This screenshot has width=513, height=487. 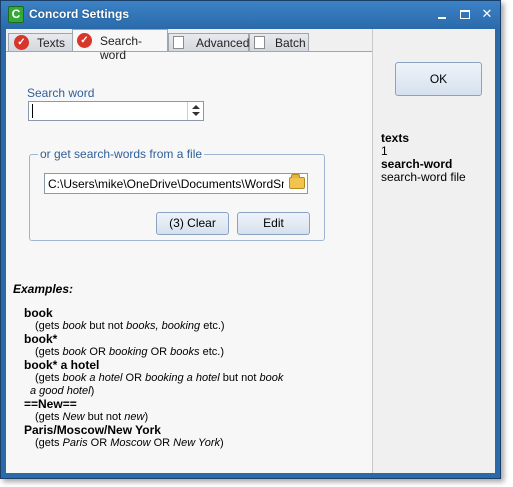 I want to click on ok-button: OK, so click(x=438, y=79).